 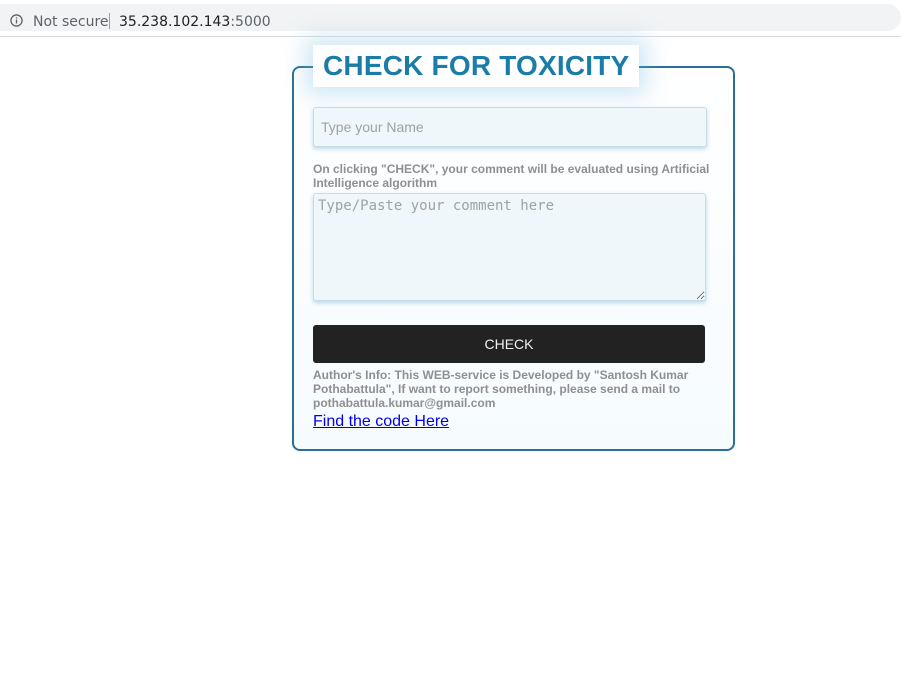 I want to click on browser-address-bar: Not secure 35.238.102.143:5000, so click(x=450, y=18).